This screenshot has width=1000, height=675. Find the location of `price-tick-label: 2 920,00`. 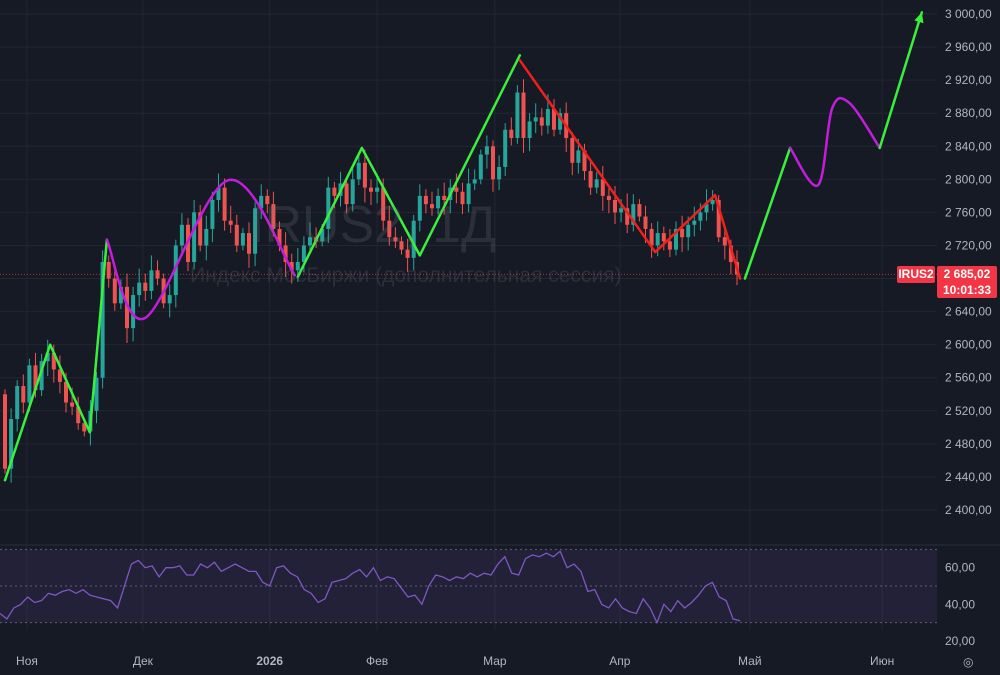

price-tick-label: 2 920,00 is located at coordinates (968, 80).